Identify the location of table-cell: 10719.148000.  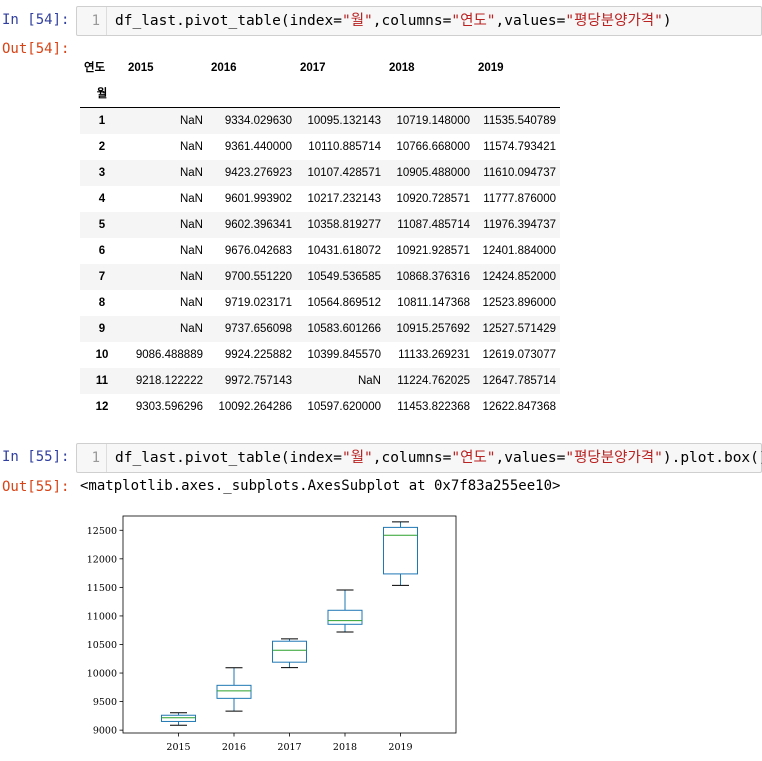
(429, 120).